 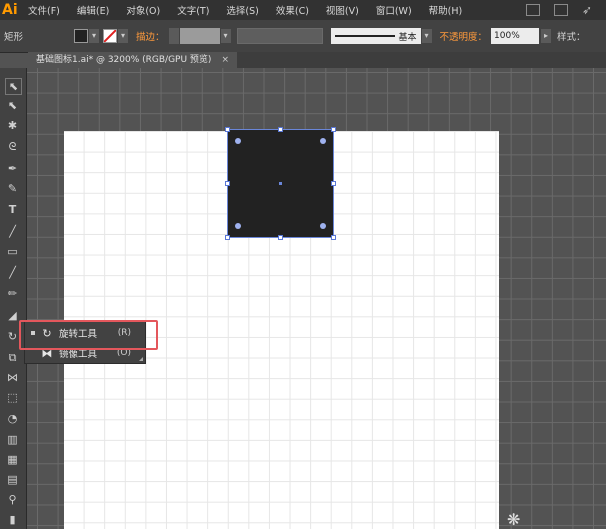 I want to click on resize-handle-bottom-right, so click(x=333, y=237).